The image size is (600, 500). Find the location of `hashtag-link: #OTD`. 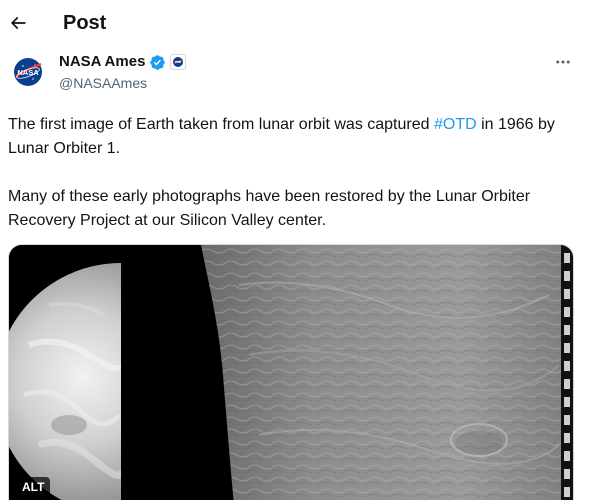

hashtag-link: #OTD is located at coordinates (455, 124).